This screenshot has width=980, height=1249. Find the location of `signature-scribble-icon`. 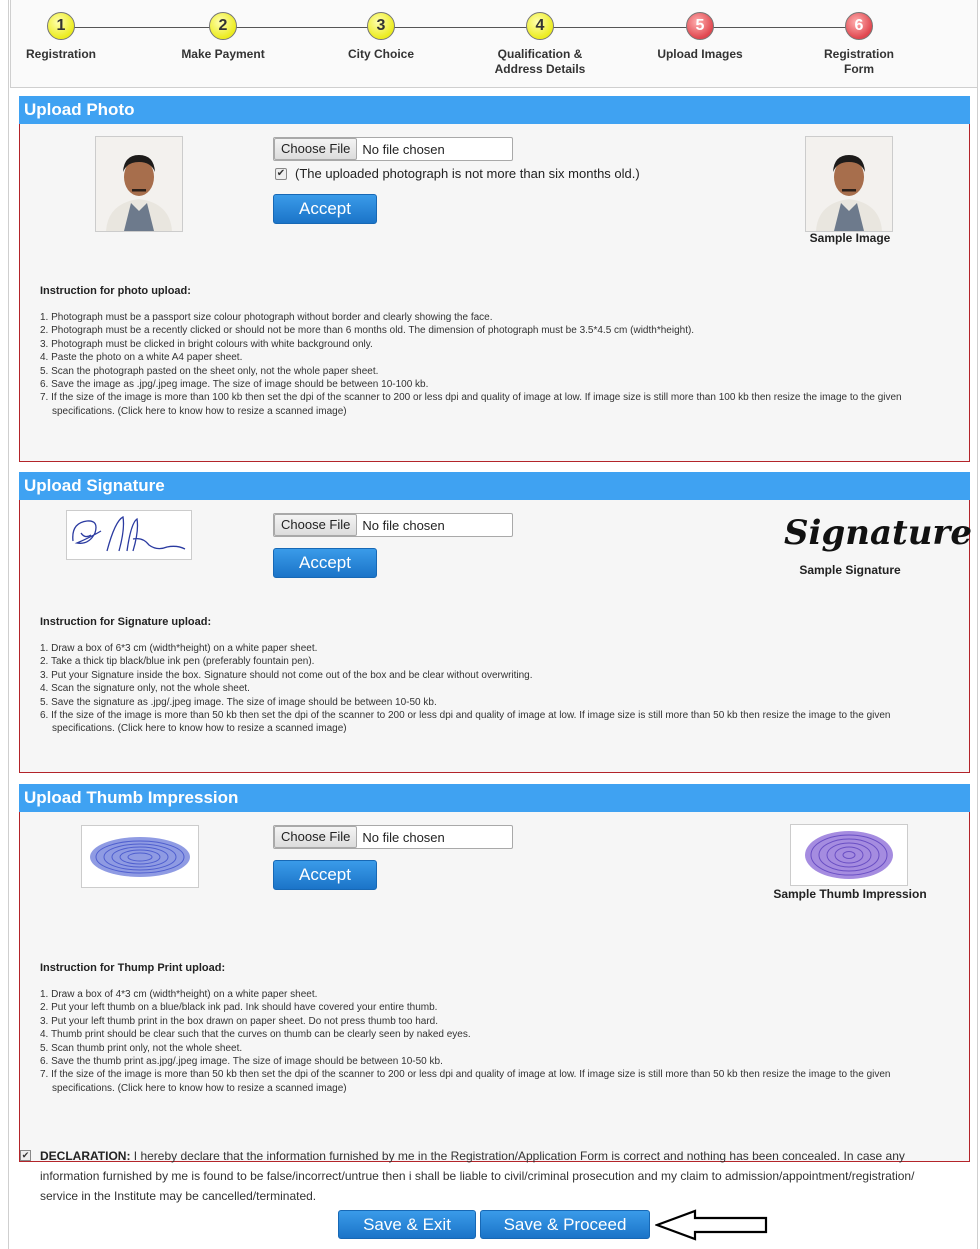

signature-scribble-icon is located at coordinates (129, 535).